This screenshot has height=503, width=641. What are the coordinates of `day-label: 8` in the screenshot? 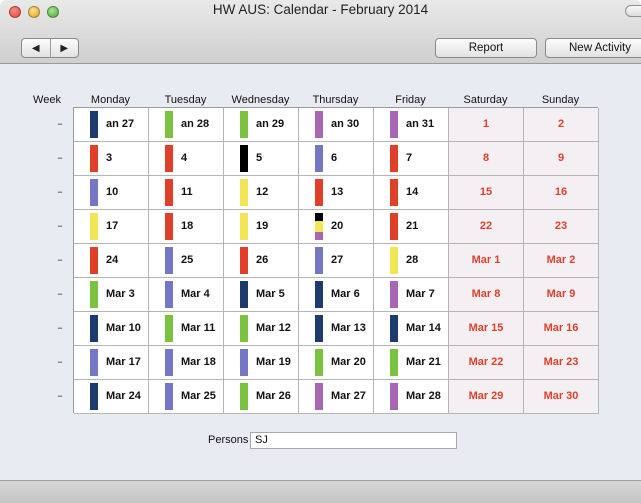 It's located at (486, 158).